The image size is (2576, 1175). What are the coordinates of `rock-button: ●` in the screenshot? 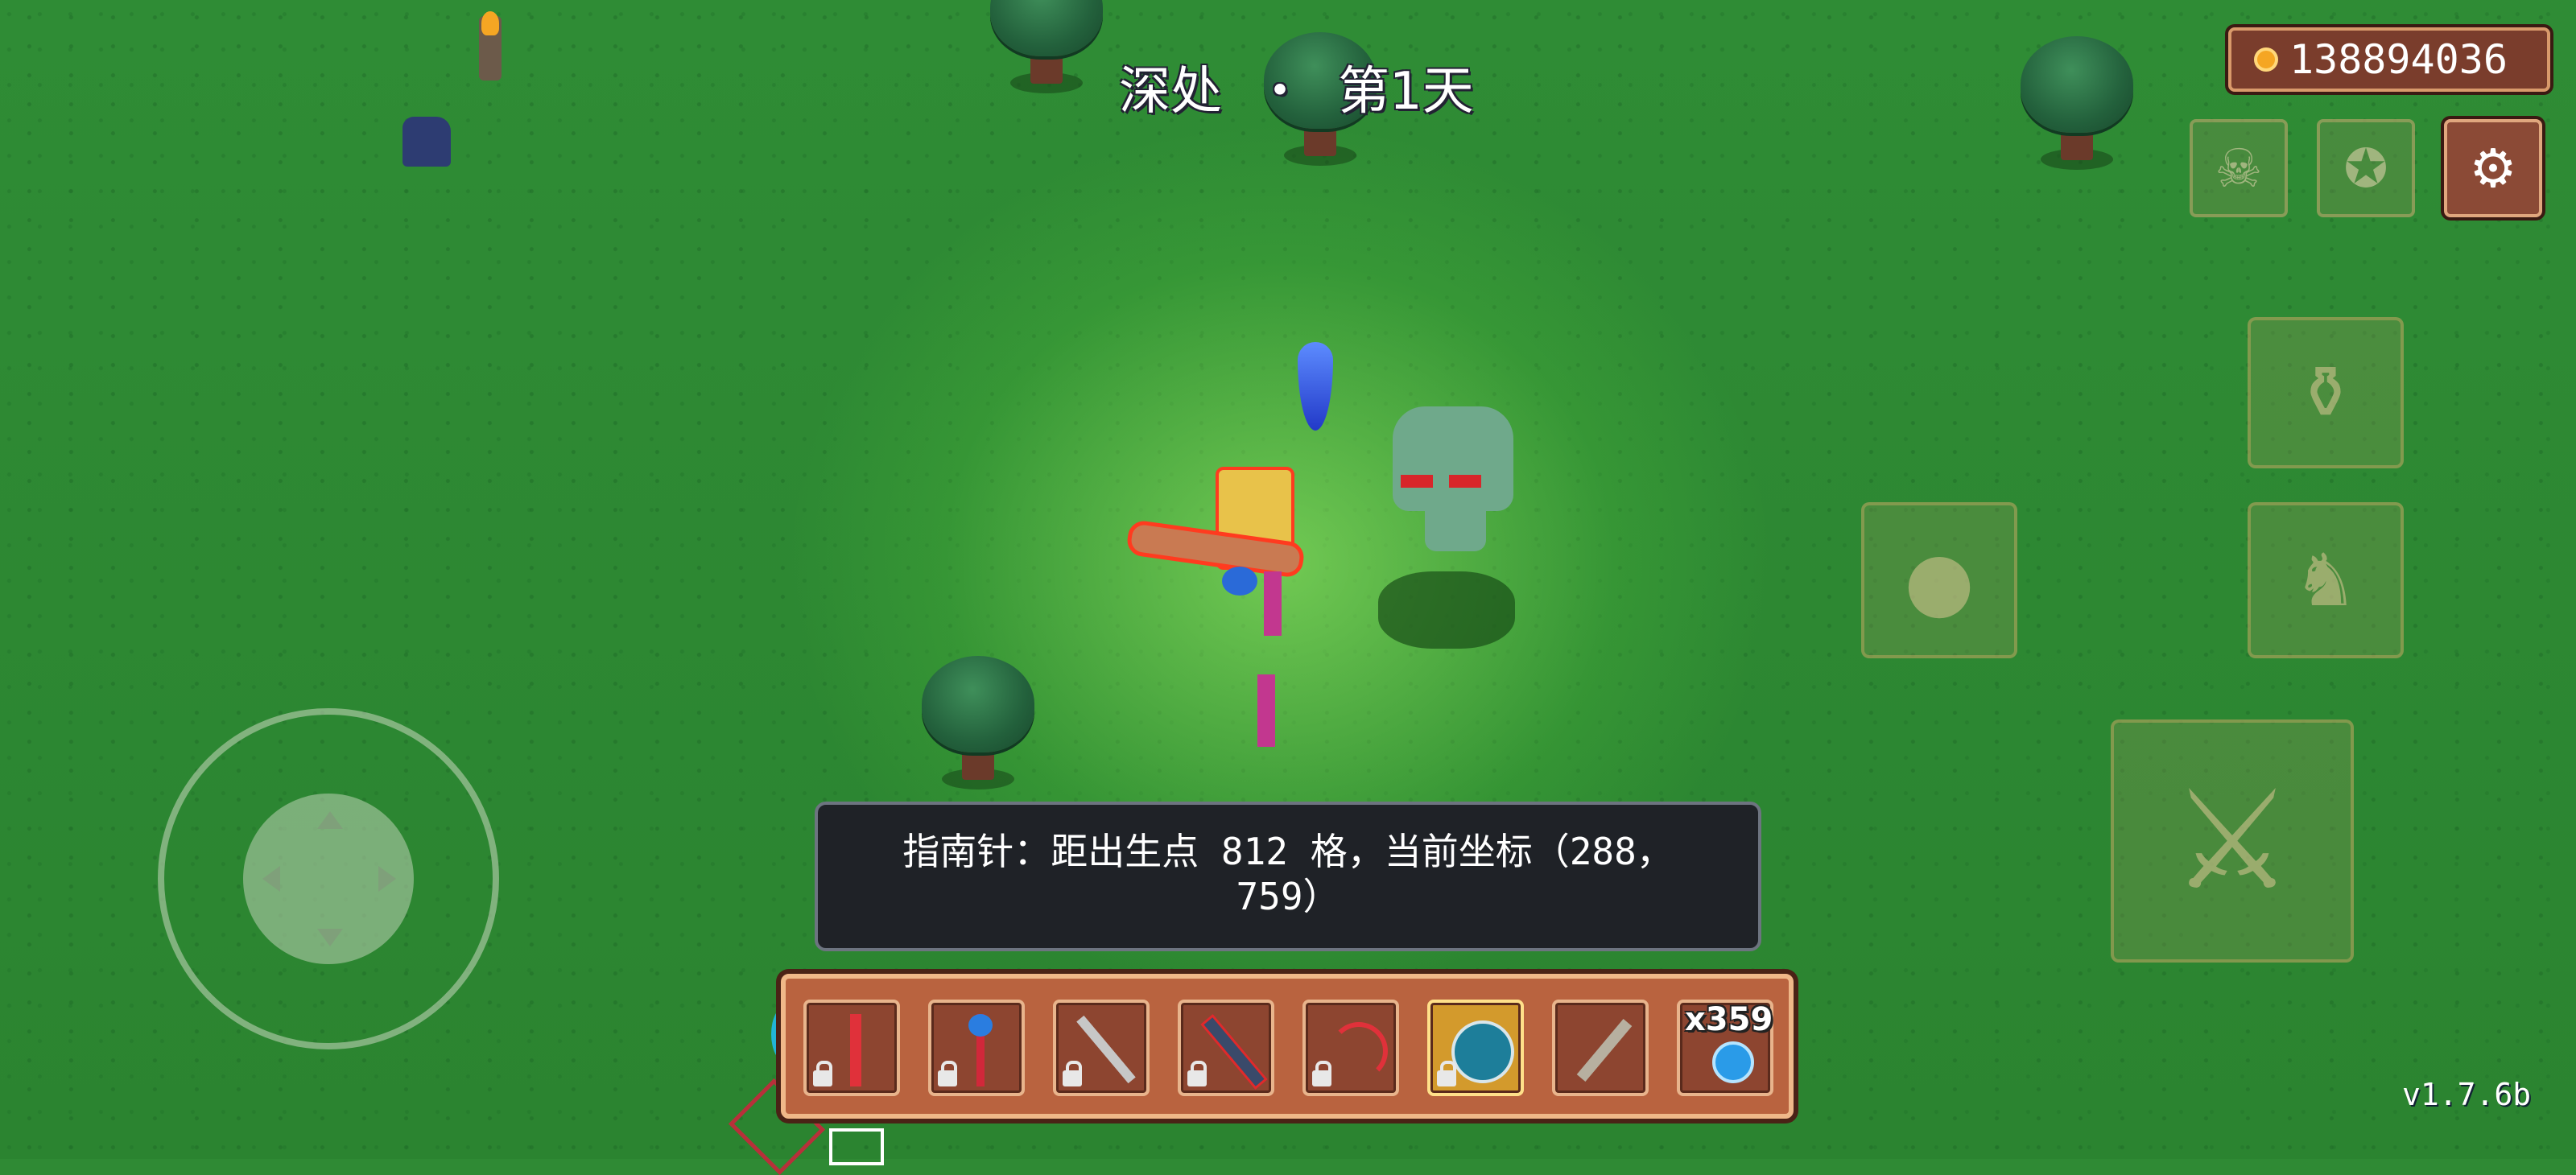 It's located at (1939, 580).